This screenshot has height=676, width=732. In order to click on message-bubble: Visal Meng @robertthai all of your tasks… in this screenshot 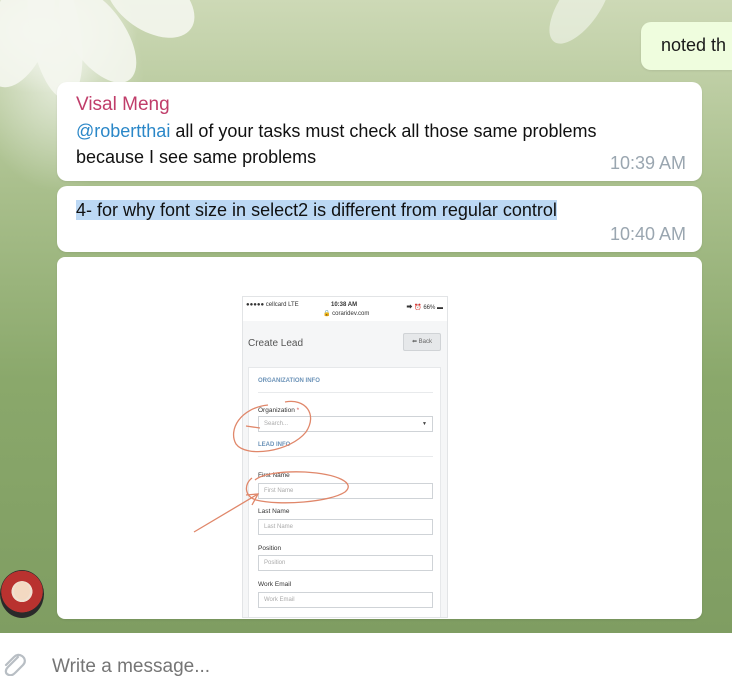, I will do `click(379, 131)`.